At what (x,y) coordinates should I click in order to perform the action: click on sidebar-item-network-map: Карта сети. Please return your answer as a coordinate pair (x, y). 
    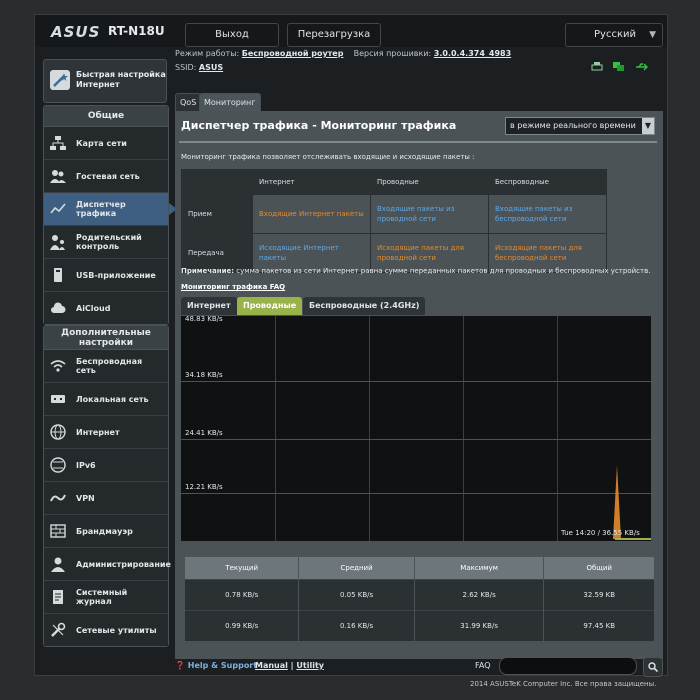
    Looking at the image, I should click on (106, 143).